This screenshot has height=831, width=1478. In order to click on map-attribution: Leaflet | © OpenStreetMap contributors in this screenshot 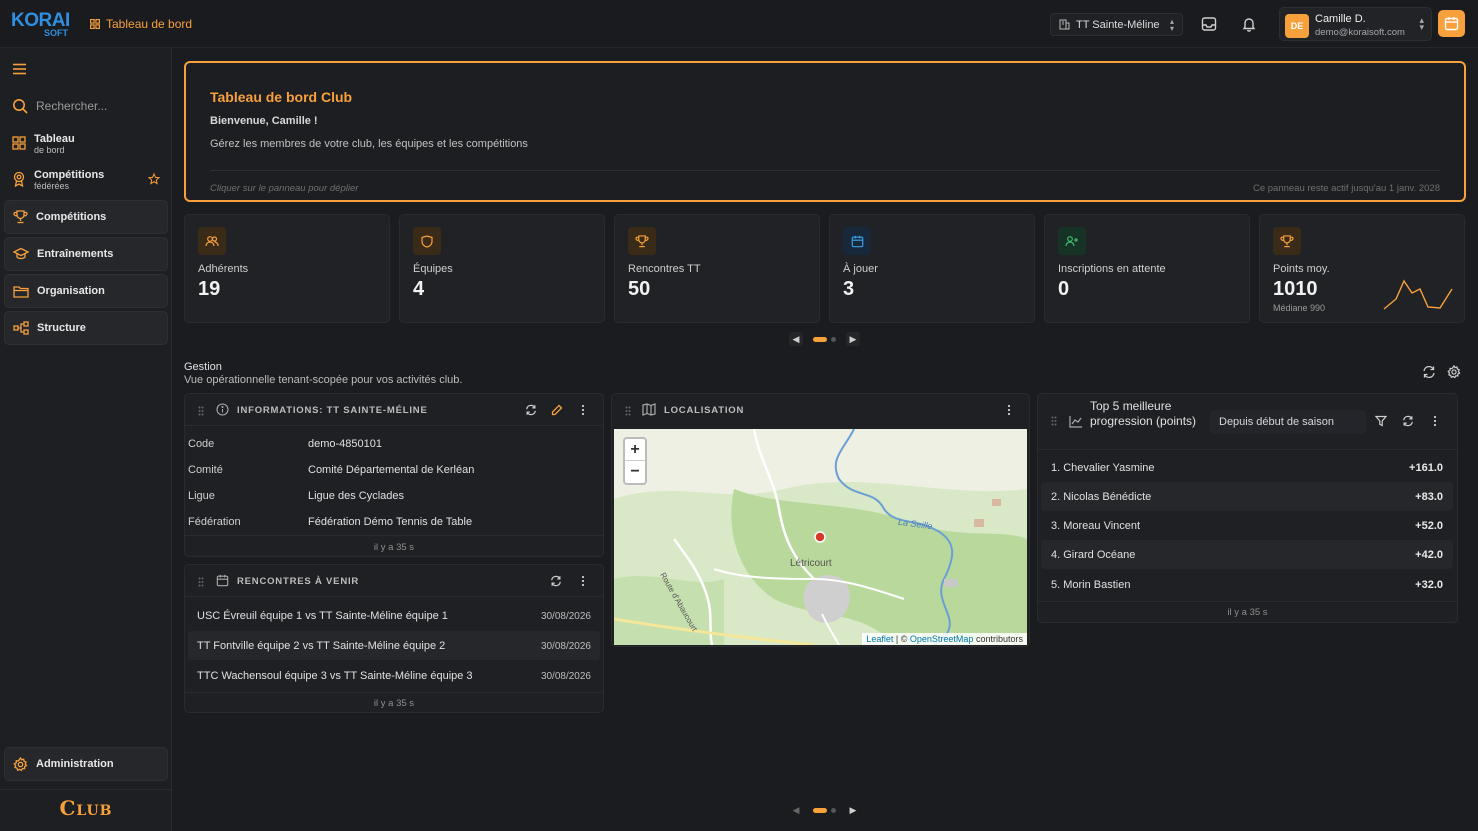, I will do `click(944, 639)`.